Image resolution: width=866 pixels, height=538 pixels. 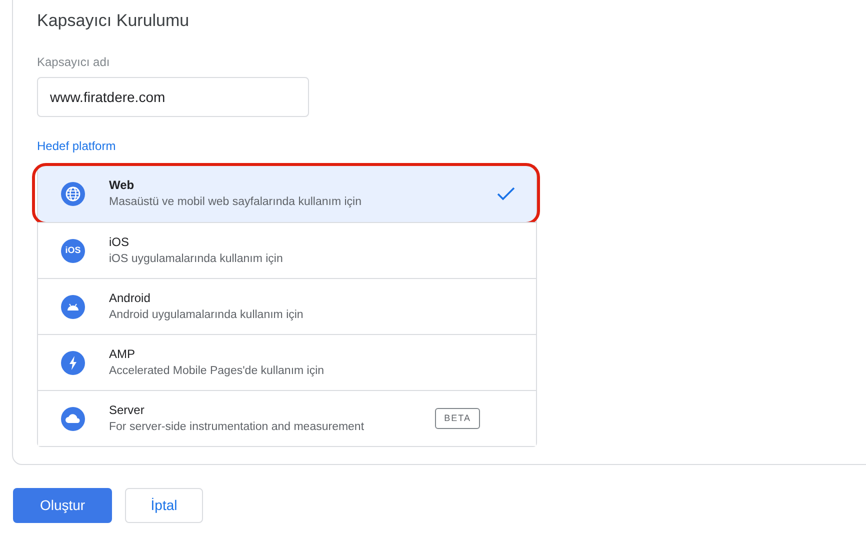 I want to click on platform-name: Server, so click(x=127, y=410).